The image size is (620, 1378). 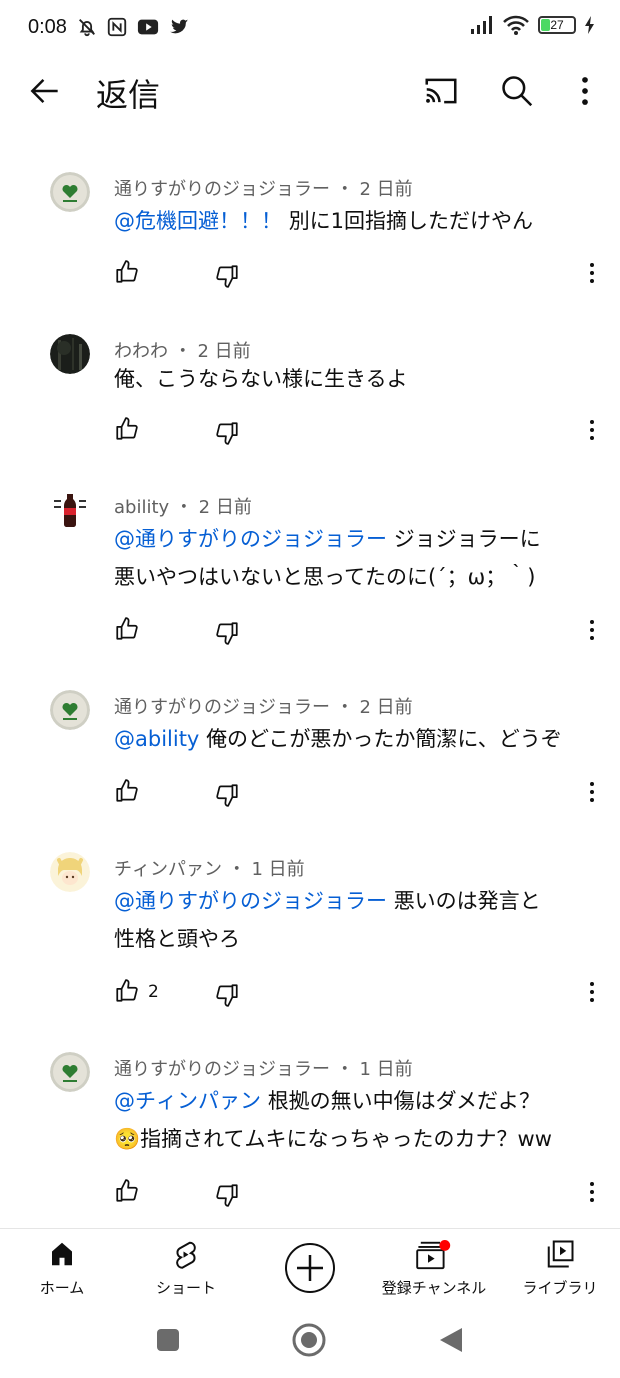 What do you see at coordinates (557, 25) in the screenshot?
I see `battery-icon: 27` at bounding box center [557, 25].